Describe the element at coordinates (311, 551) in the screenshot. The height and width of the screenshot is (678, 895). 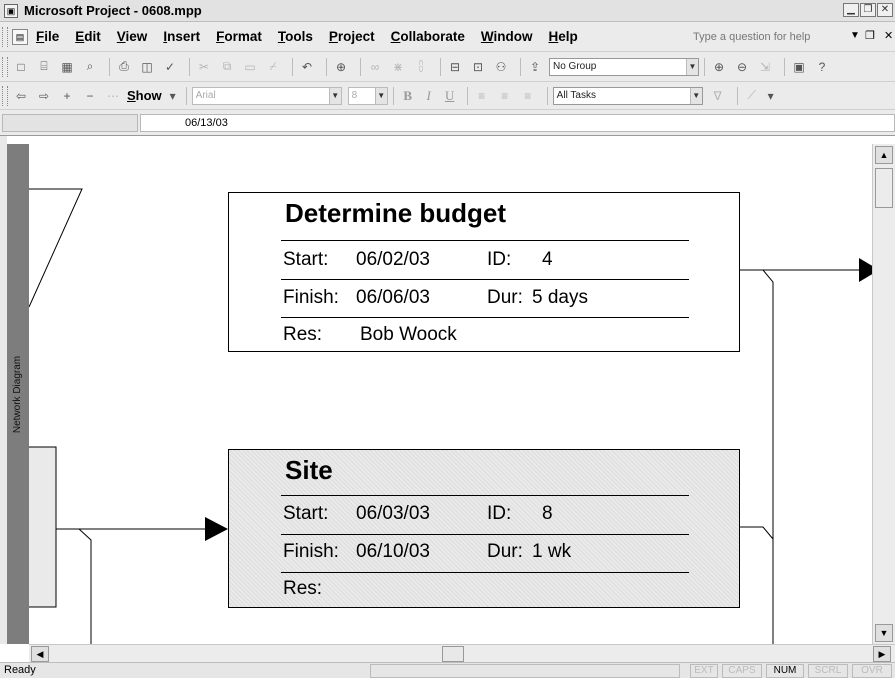
I see `finish-label: Finish:` at that location.